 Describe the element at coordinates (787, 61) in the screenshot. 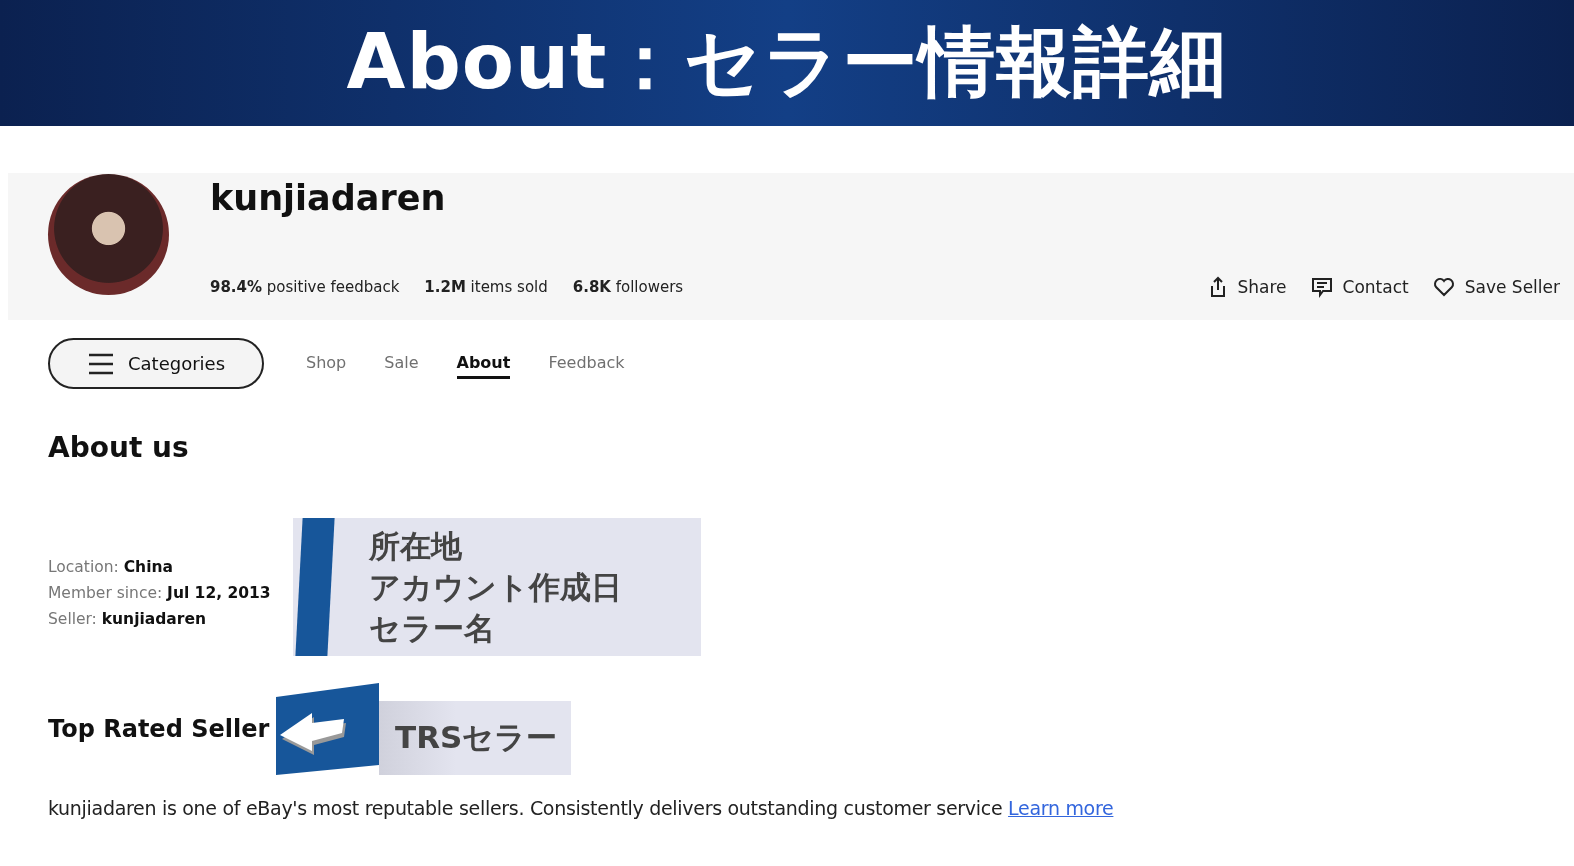

I see `banner-title: About：セラー情報詳細` at that location.